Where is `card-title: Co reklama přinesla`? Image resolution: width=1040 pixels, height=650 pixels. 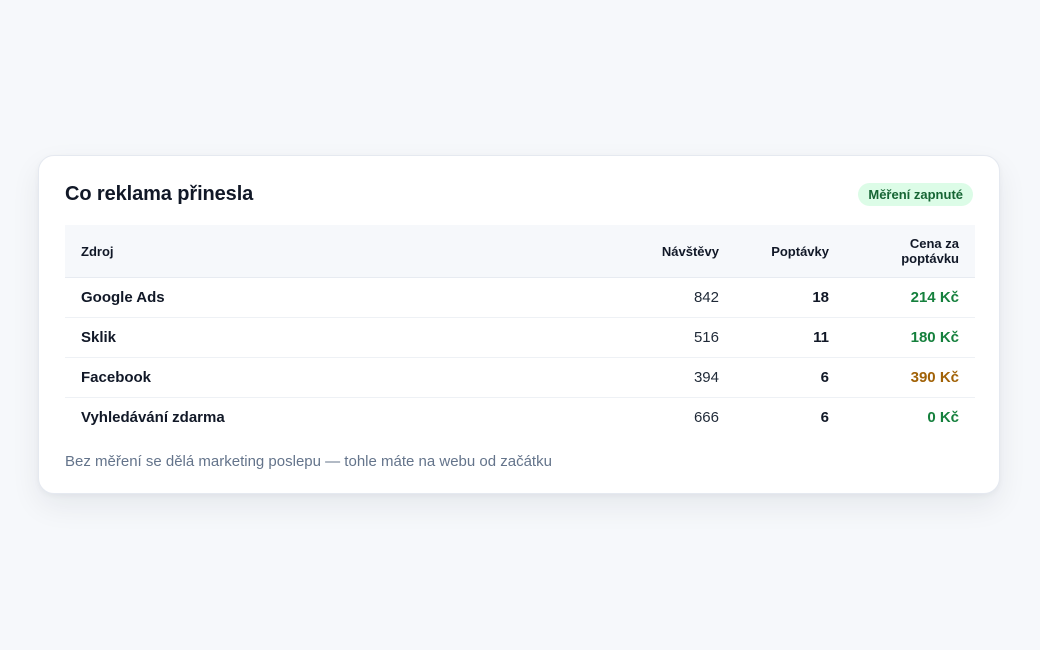 card-title: Co reklama přinesla is located at coordinates (159, 193).